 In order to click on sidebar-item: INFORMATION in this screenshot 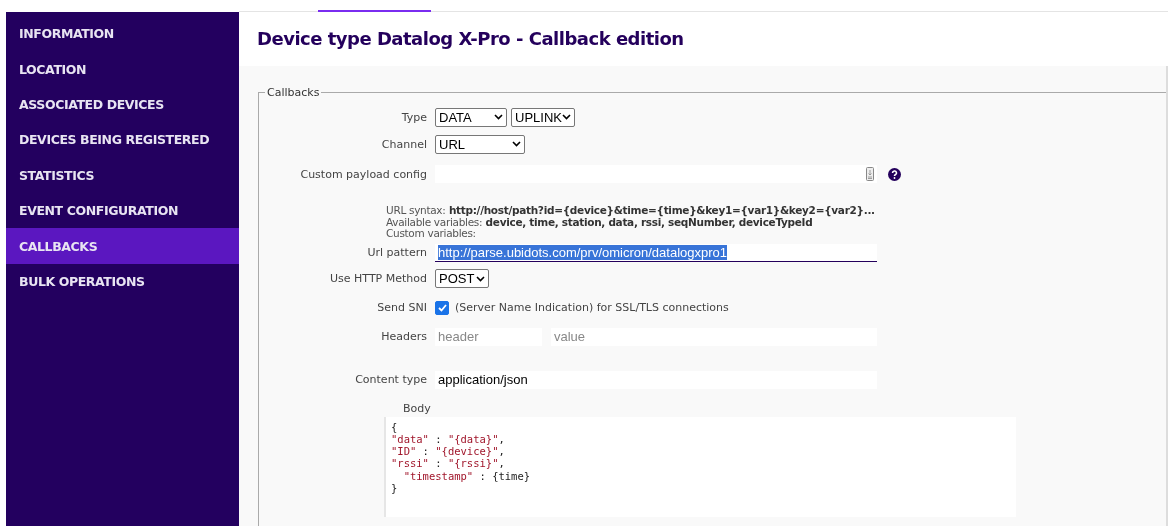, I will do `click(122, 34)`.